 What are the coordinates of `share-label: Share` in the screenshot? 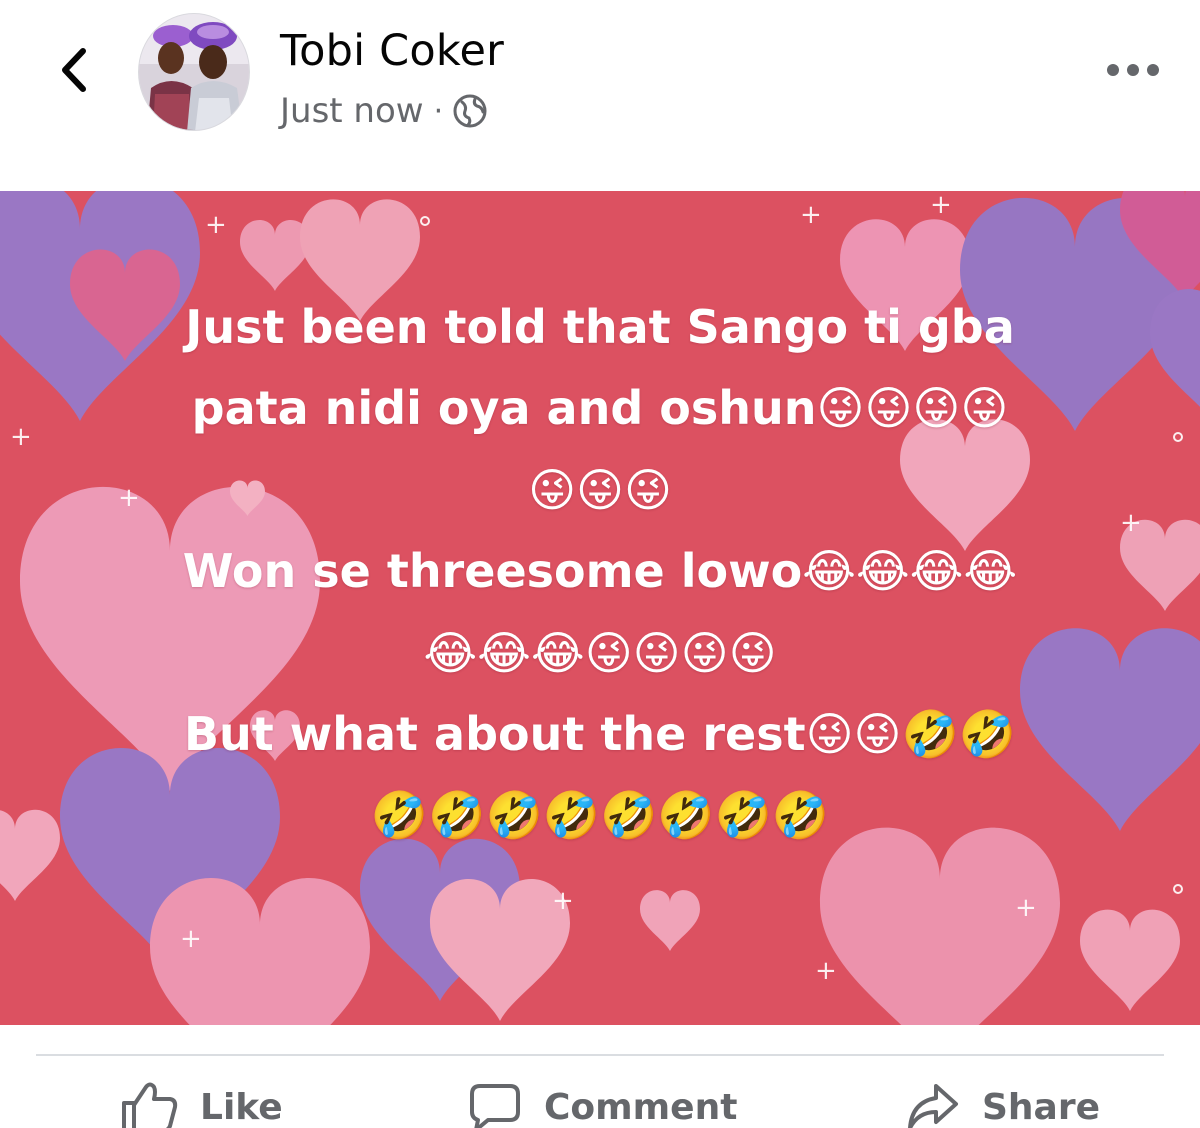 It's located at (1041, 1107).